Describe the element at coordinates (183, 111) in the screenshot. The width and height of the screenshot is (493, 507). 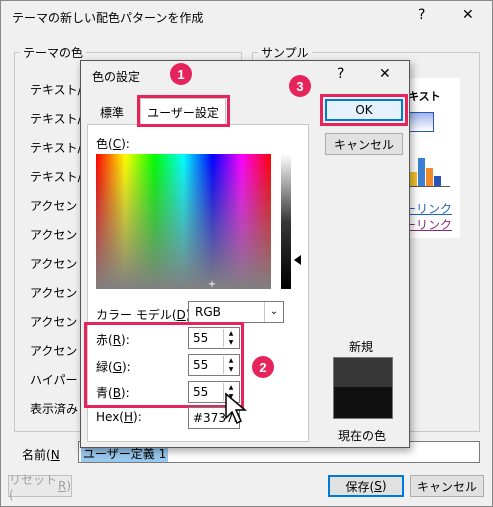
I see `highlight-custom-tab` at that location.